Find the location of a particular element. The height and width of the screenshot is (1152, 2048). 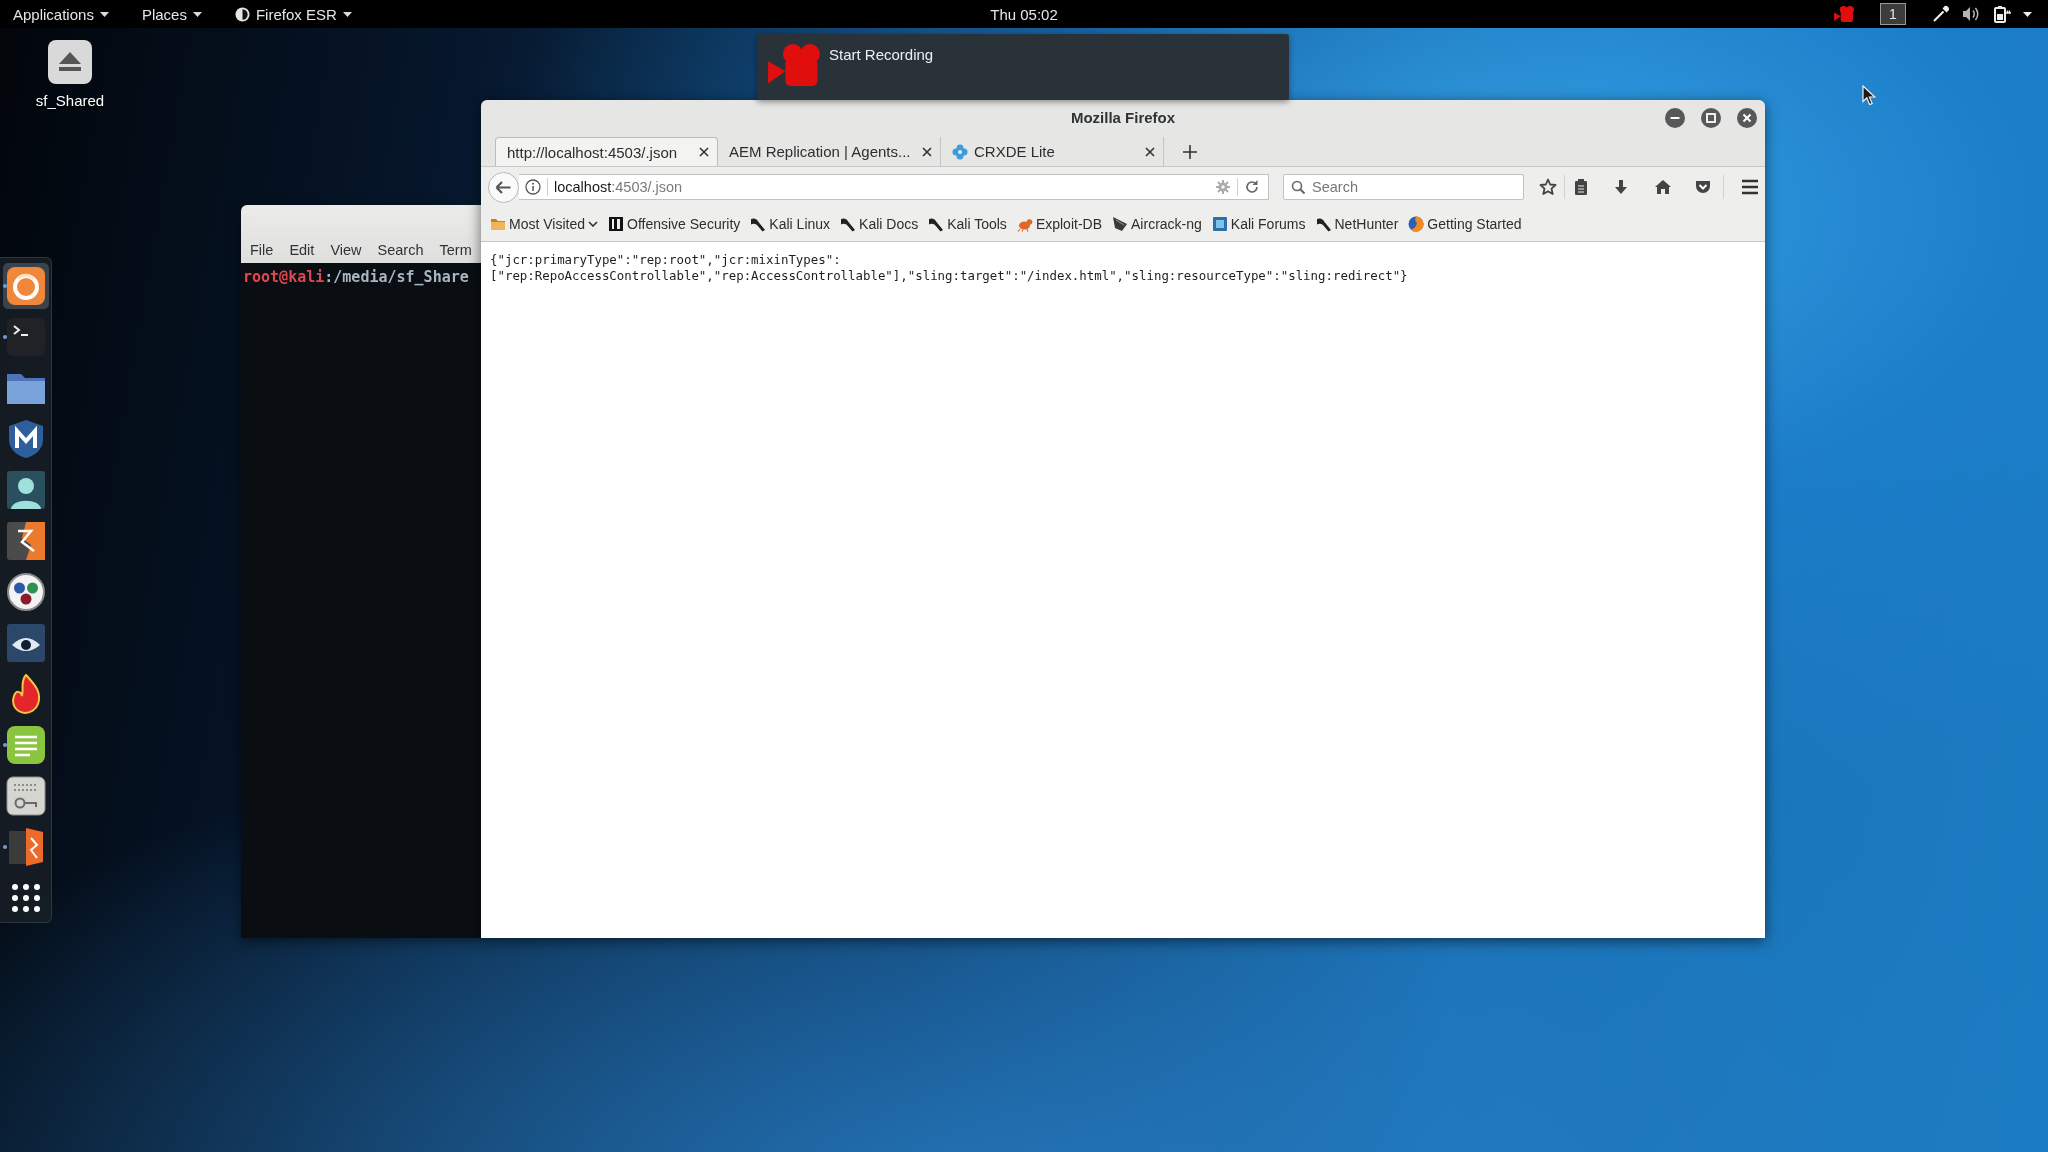

globe-icon is located at coordinates (1416, 224).